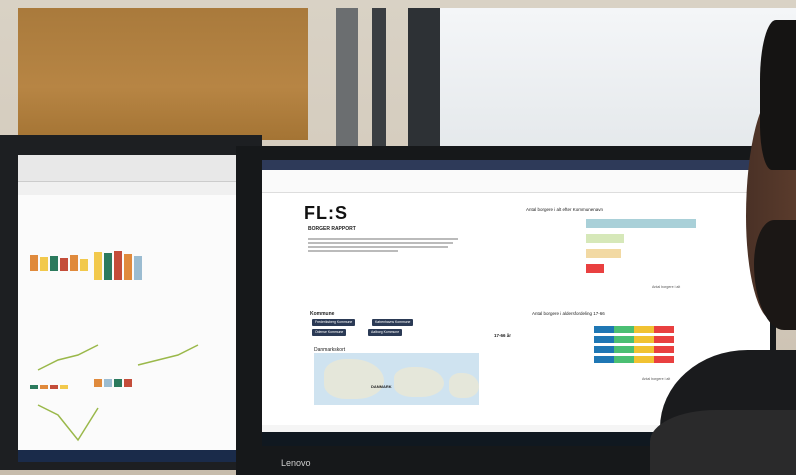  What do you see at coordinates (133, 456) in the screenshot?
I see `left-taskbar` at bounding box center [133, 456].